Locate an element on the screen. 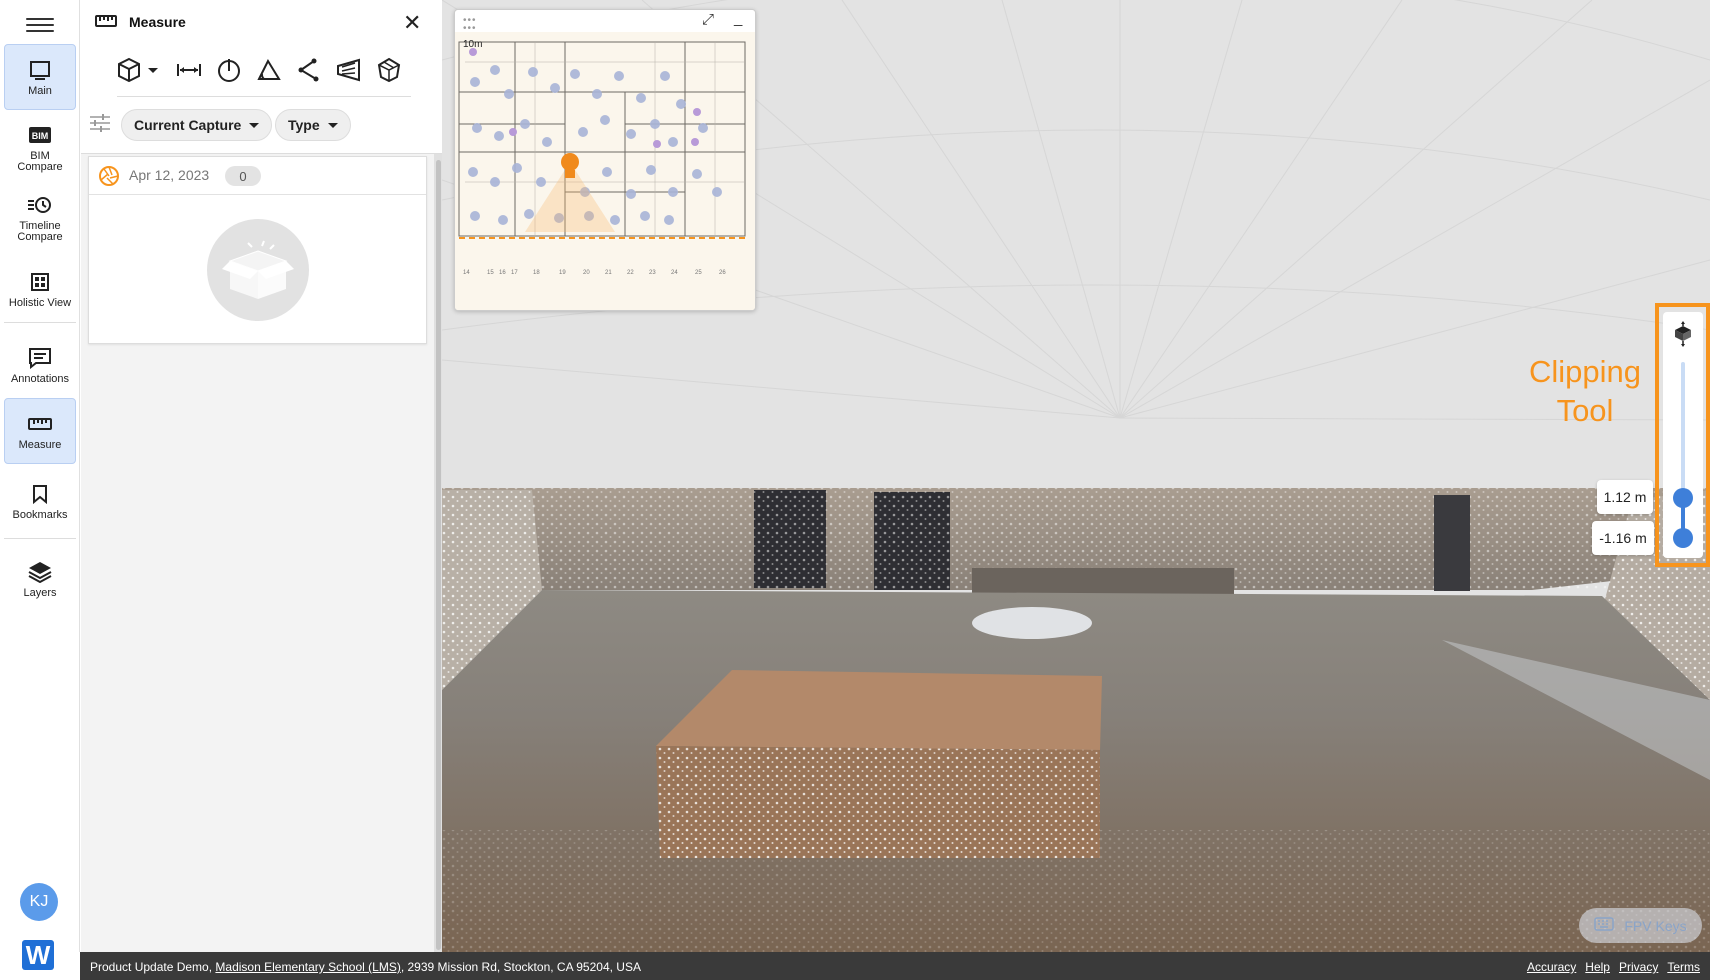 The image size is (1710, 980). timeline-clock-icon is located at coordinates (40, 205).